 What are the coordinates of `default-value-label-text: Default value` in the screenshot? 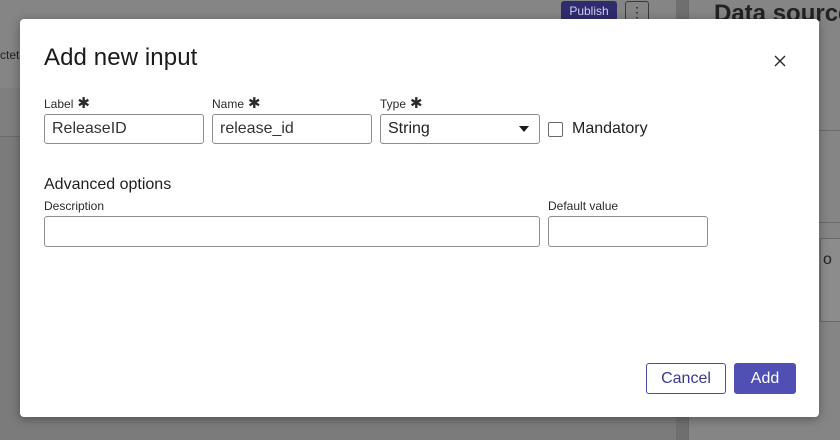 It's located at (583, 206).